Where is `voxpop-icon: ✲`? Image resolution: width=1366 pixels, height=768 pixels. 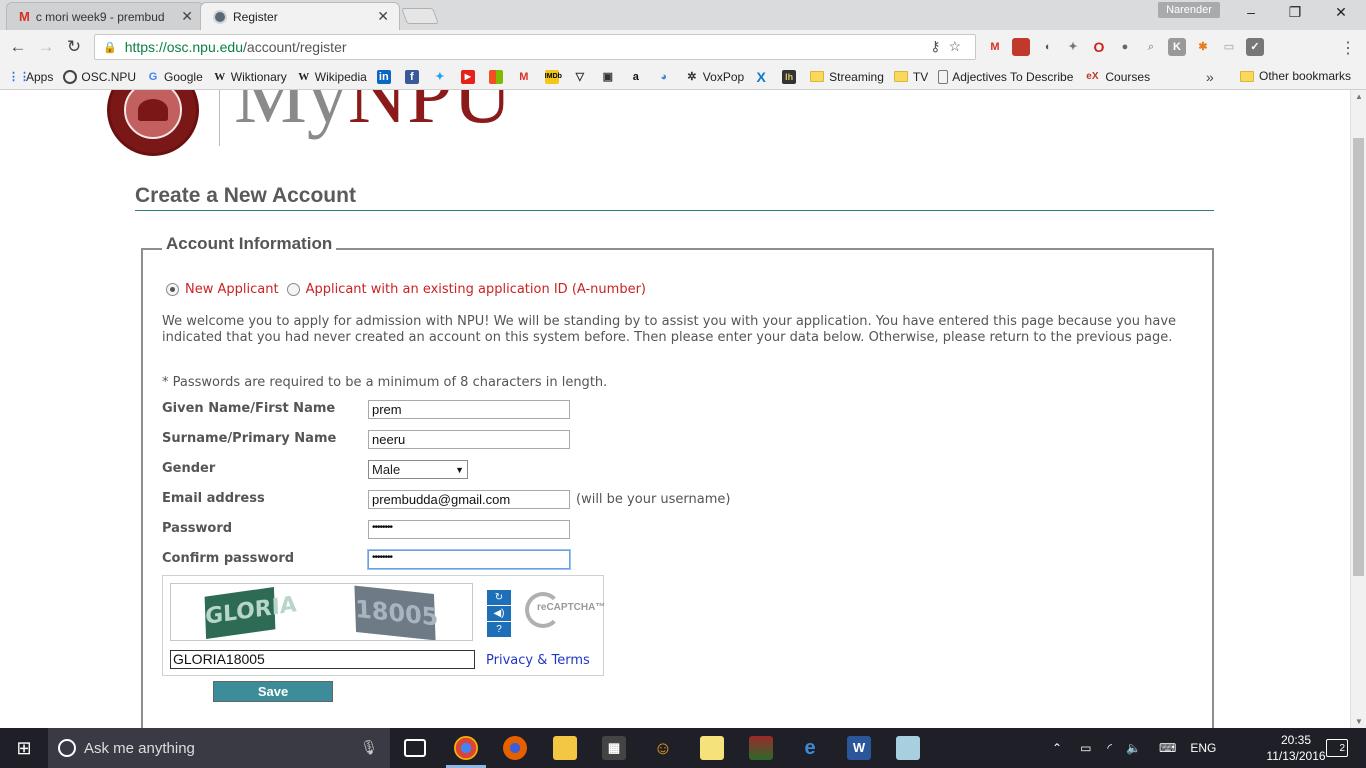
voxpop-icon: ✲ is located at coordinates (692, 76).